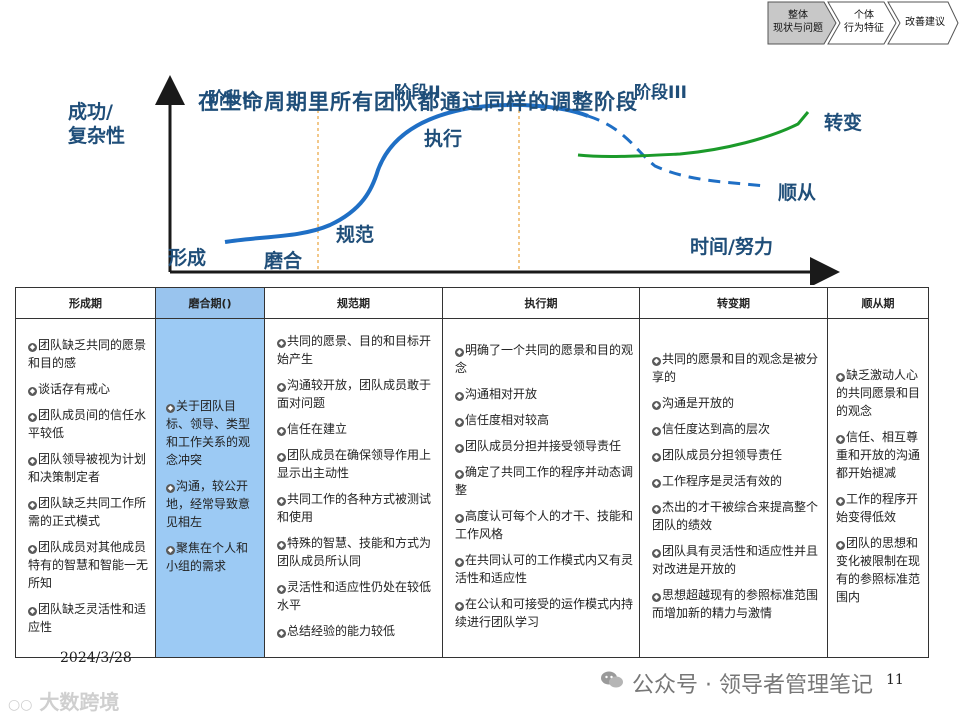 This screenshot has width=960, height=720. I want to click on list-item: ◆ 信任在建立, so click(312, 429).